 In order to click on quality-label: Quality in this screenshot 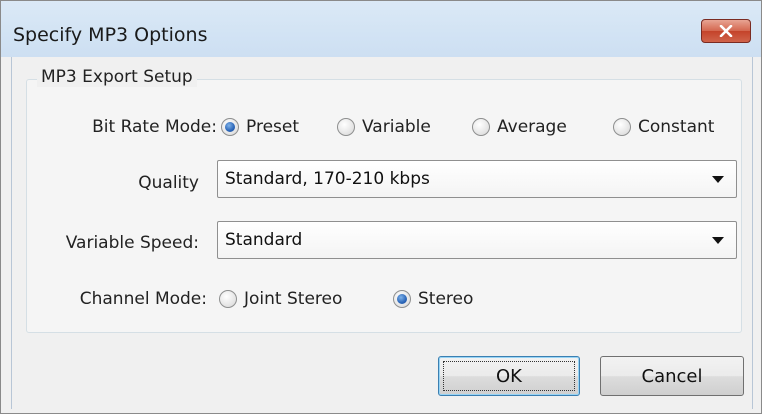, I will do `click(168, 183)`.